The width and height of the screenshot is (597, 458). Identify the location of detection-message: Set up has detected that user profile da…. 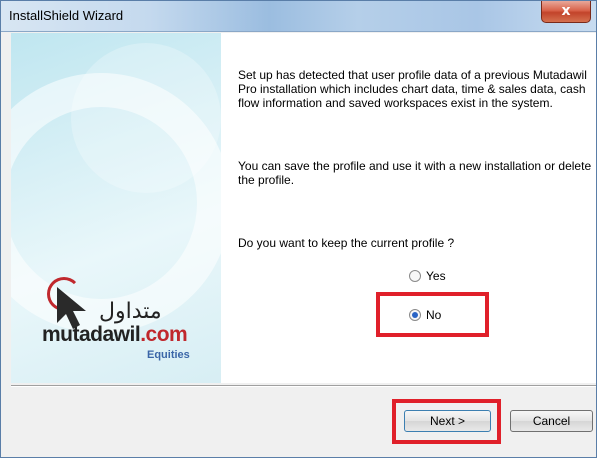
(412, 89).